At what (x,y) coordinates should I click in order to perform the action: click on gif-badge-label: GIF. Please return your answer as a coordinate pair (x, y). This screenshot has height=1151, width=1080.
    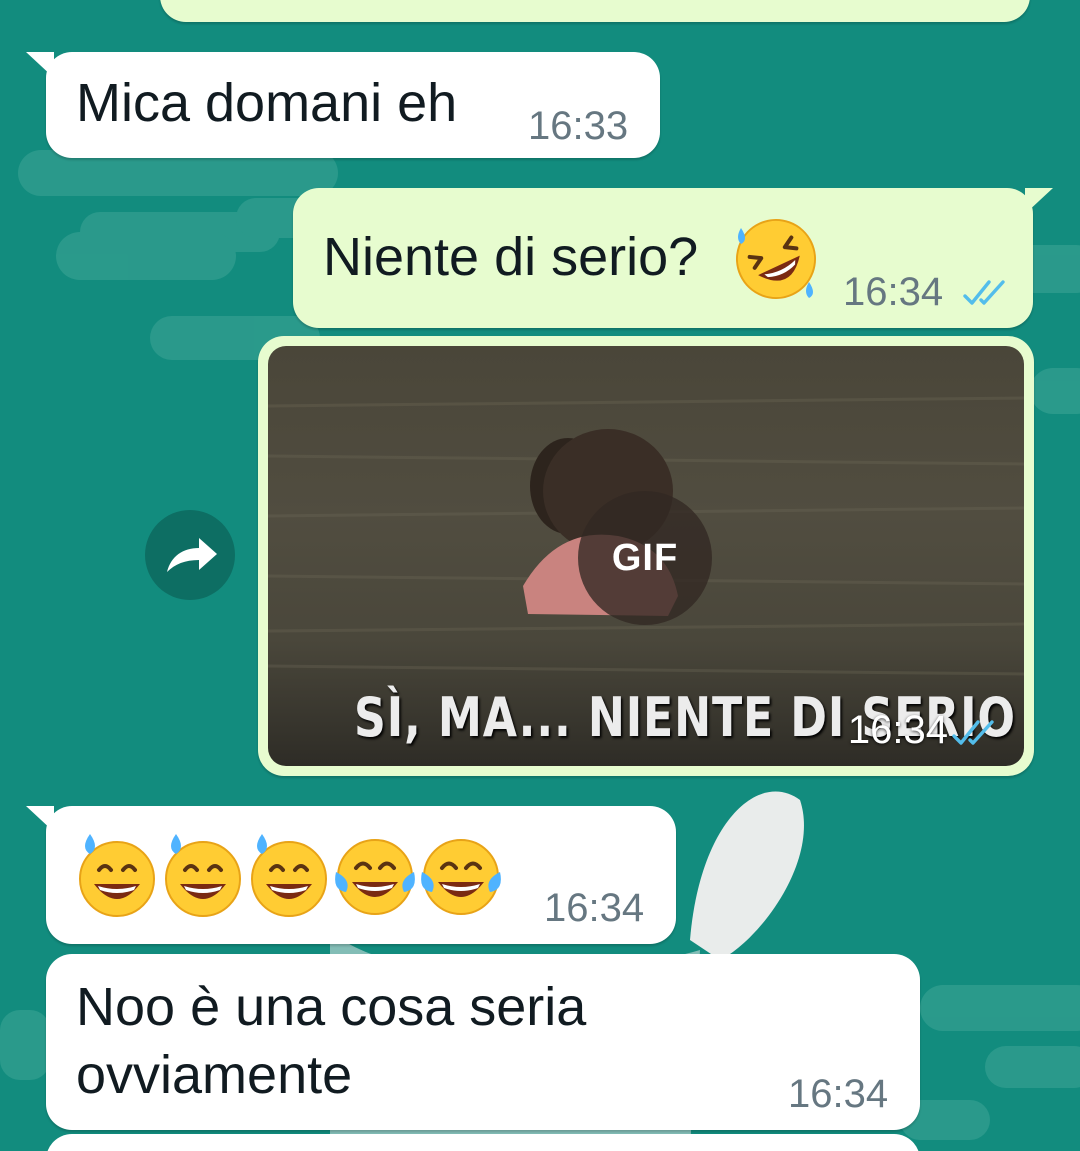
    Looking at the image, I should click on (645, 557).